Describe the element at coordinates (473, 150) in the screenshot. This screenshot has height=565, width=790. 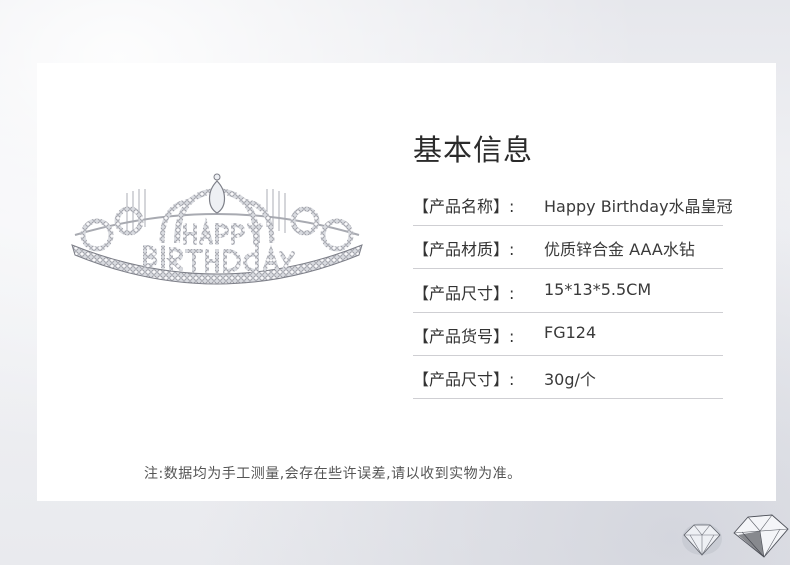
I see `section-title: 基本信息` at that location.